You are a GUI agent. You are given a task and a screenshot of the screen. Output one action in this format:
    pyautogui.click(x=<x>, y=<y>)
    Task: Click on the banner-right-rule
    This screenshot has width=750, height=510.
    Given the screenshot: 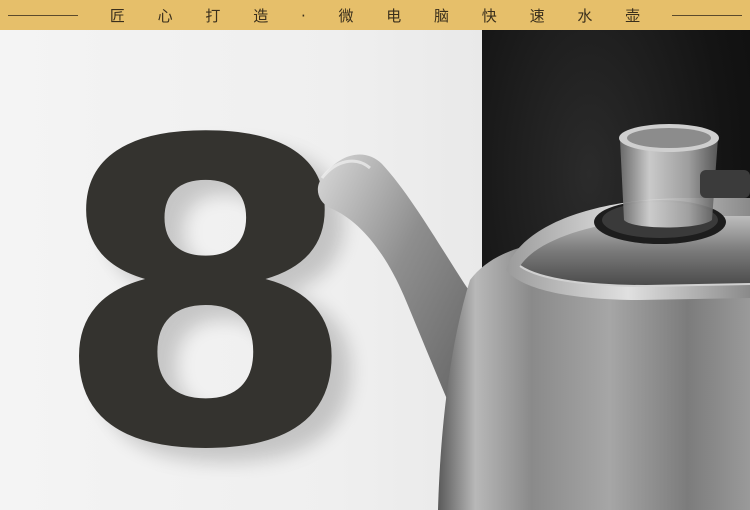 What is the action you would take?
    pyautogui.click(x=707, y=15)
    